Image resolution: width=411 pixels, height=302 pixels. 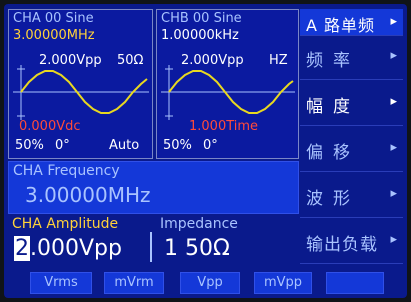 I want to click on cha-waveform, so click(x=81, y=92).